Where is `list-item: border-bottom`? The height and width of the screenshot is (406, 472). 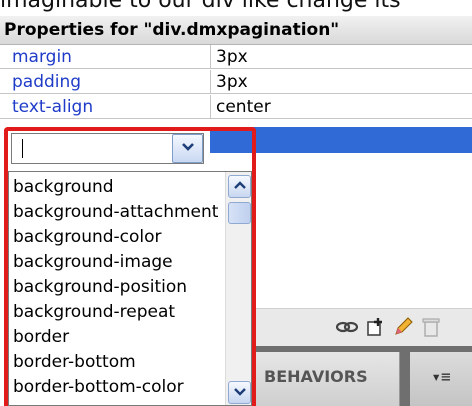 list-item: border-bottom is located at coordinates (115, 362).